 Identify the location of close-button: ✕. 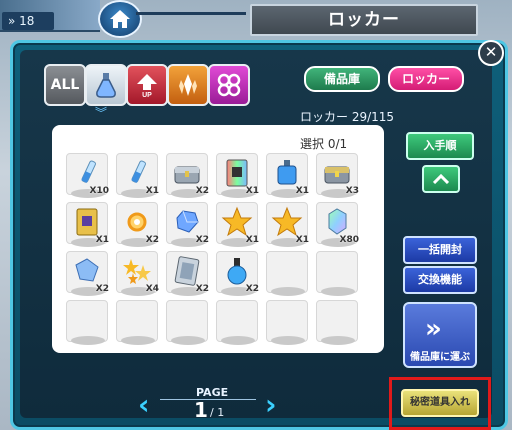
(491, 53).